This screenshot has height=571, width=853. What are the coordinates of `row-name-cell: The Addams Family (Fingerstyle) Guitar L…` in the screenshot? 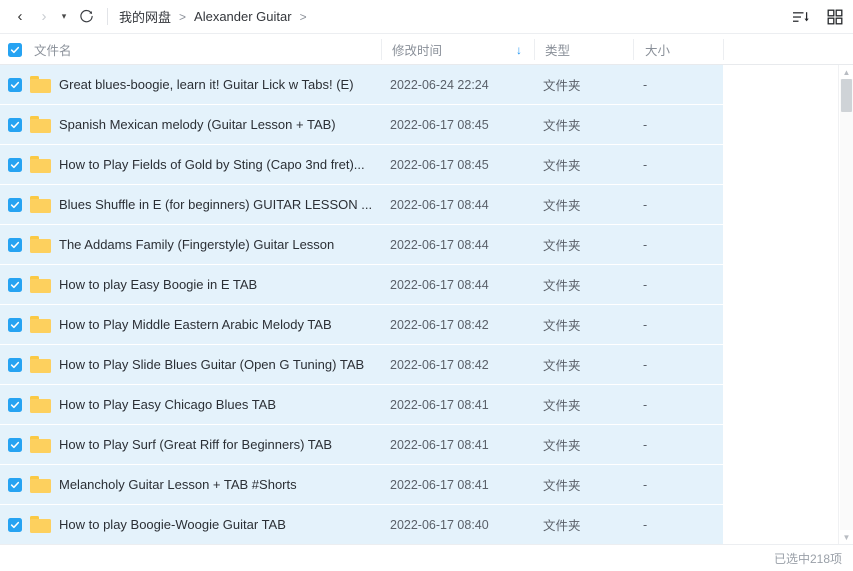 It's located at (218, 244).